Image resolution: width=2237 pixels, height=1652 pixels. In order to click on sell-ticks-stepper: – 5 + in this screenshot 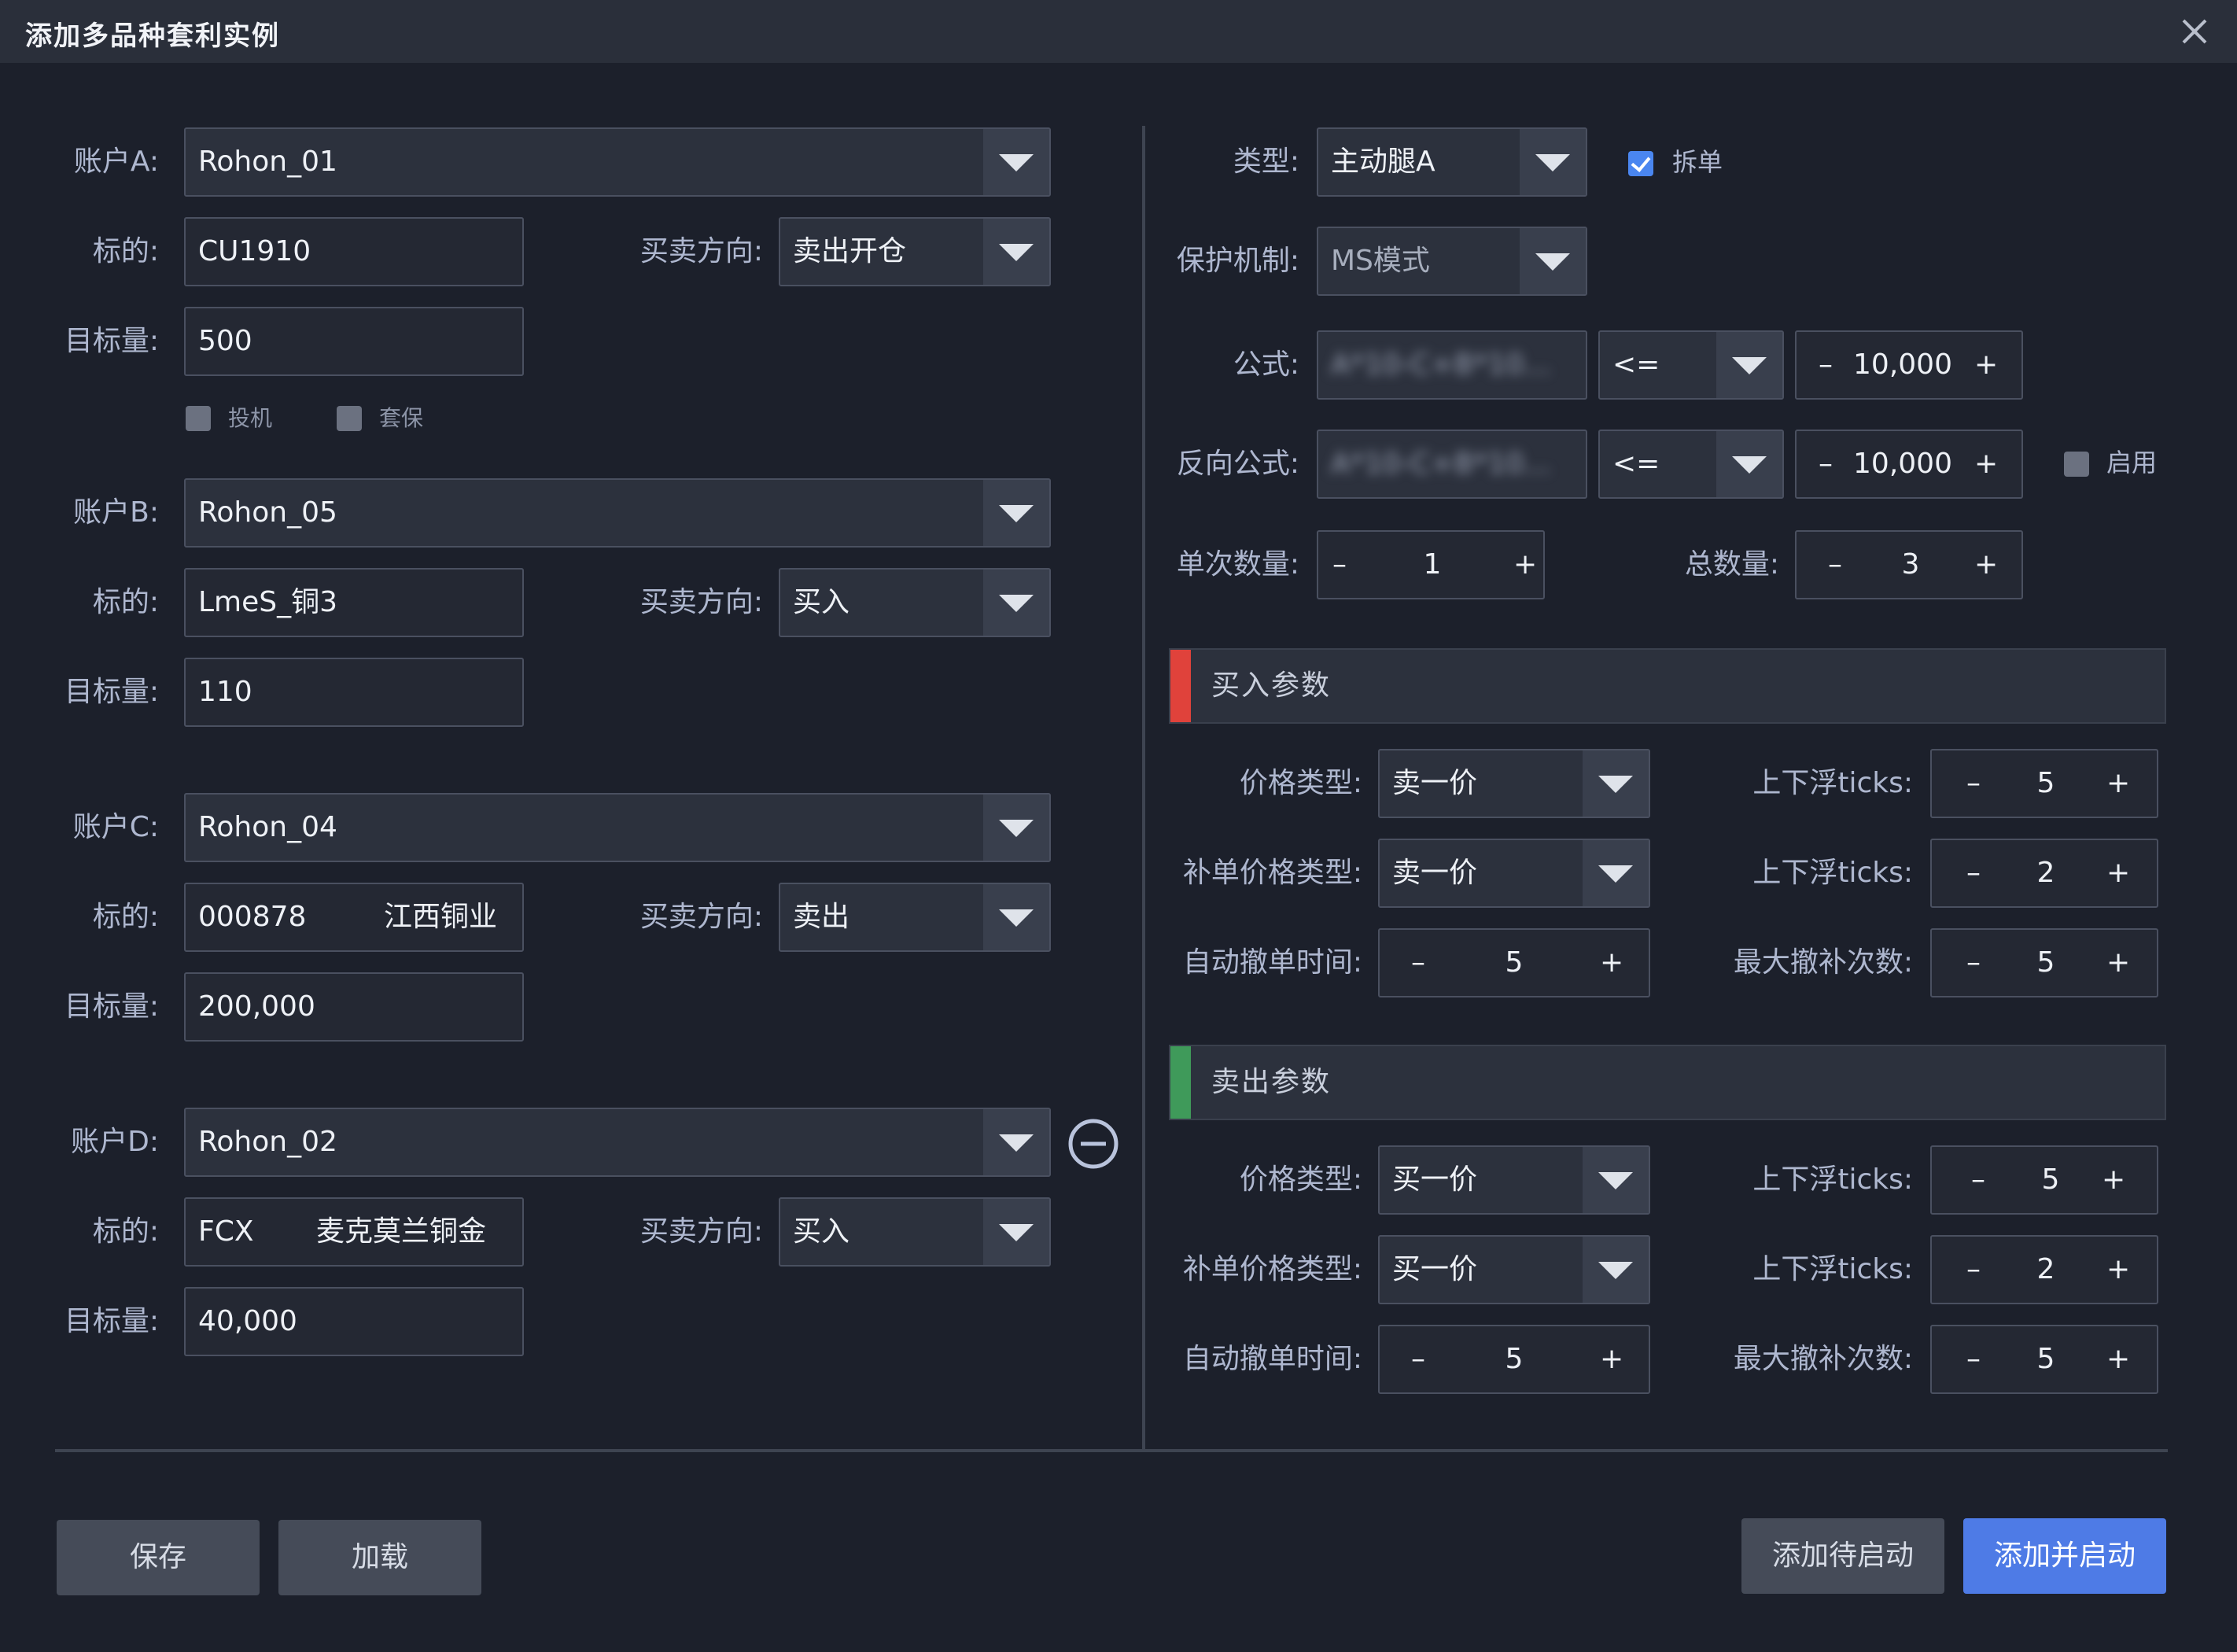, I will do `click(2044, 1180)`.